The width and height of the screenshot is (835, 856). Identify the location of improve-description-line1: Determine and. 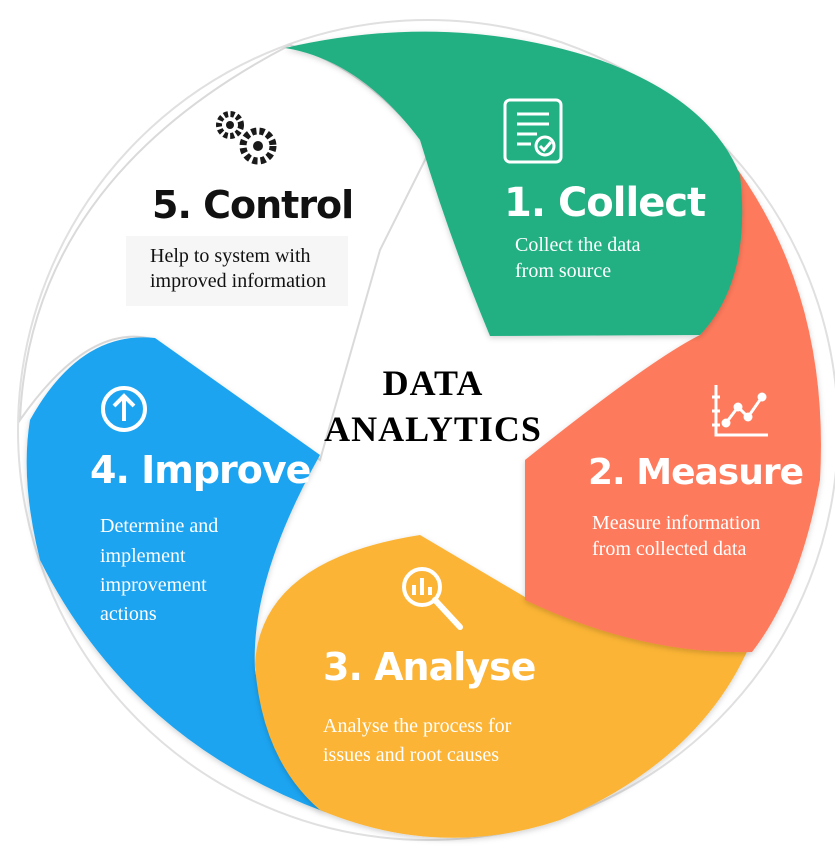
(159, 526).